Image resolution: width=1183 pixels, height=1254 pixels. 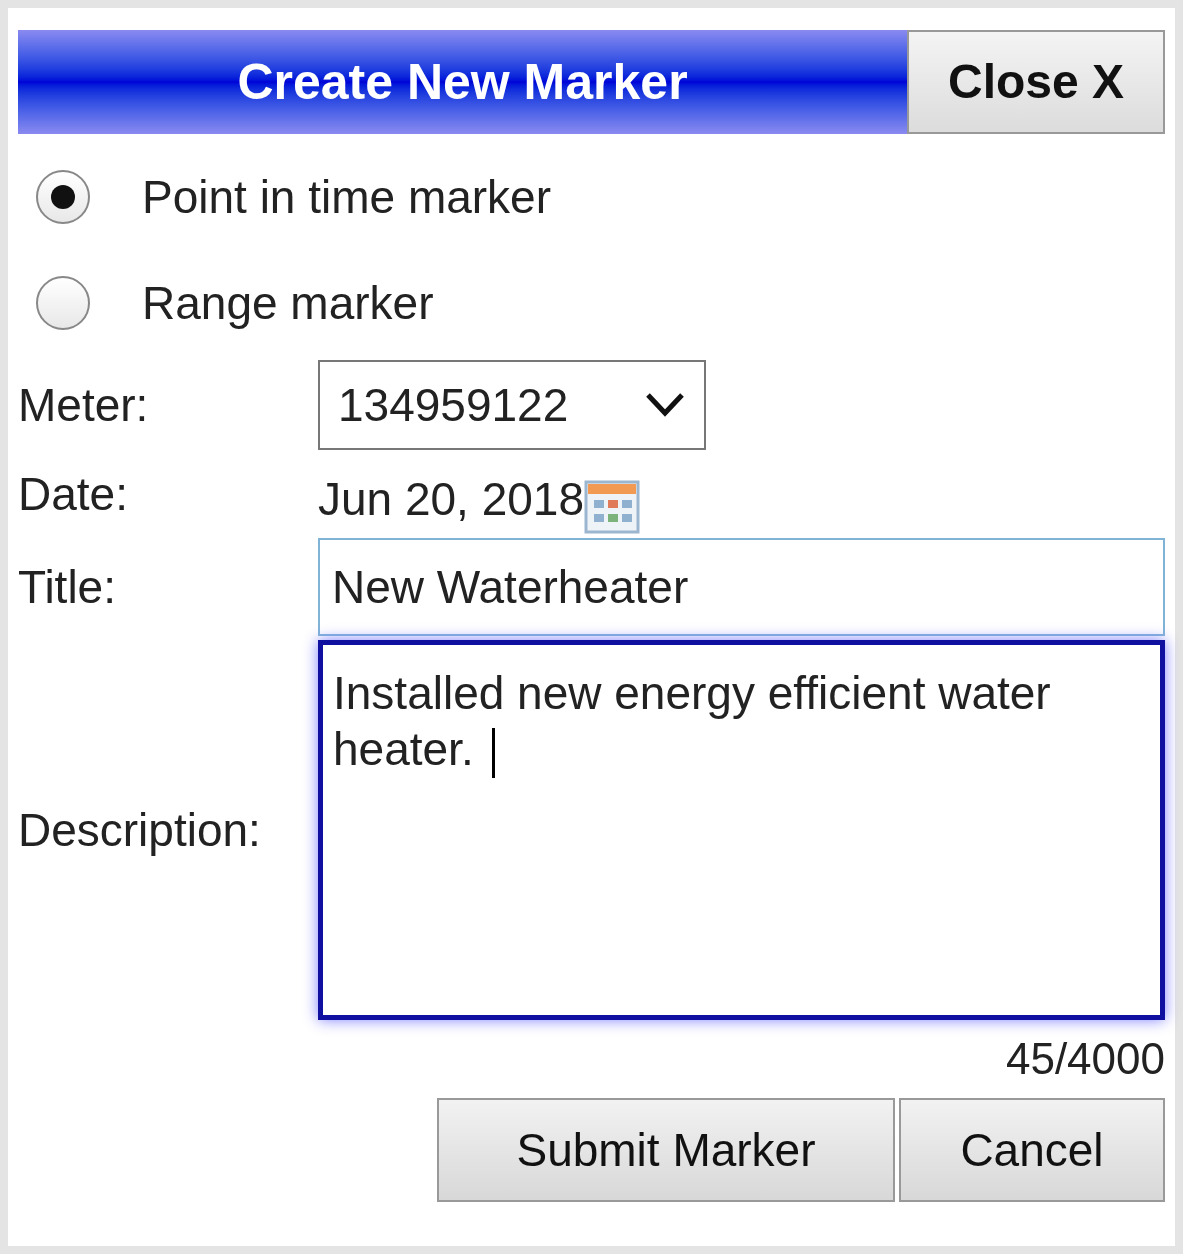 What do you see at coordinates (512, 405) in the screenshot?
I see `meter-select: 134959122` at bounding box center [512, 405].